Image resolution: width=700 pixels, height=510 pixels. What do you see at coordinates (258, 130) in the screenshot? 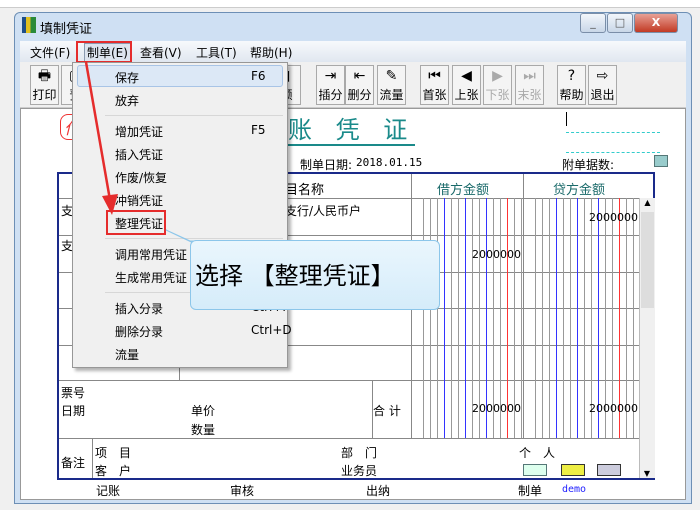
I see `menu-shortcut: F5` at bounding box center [258, 130].